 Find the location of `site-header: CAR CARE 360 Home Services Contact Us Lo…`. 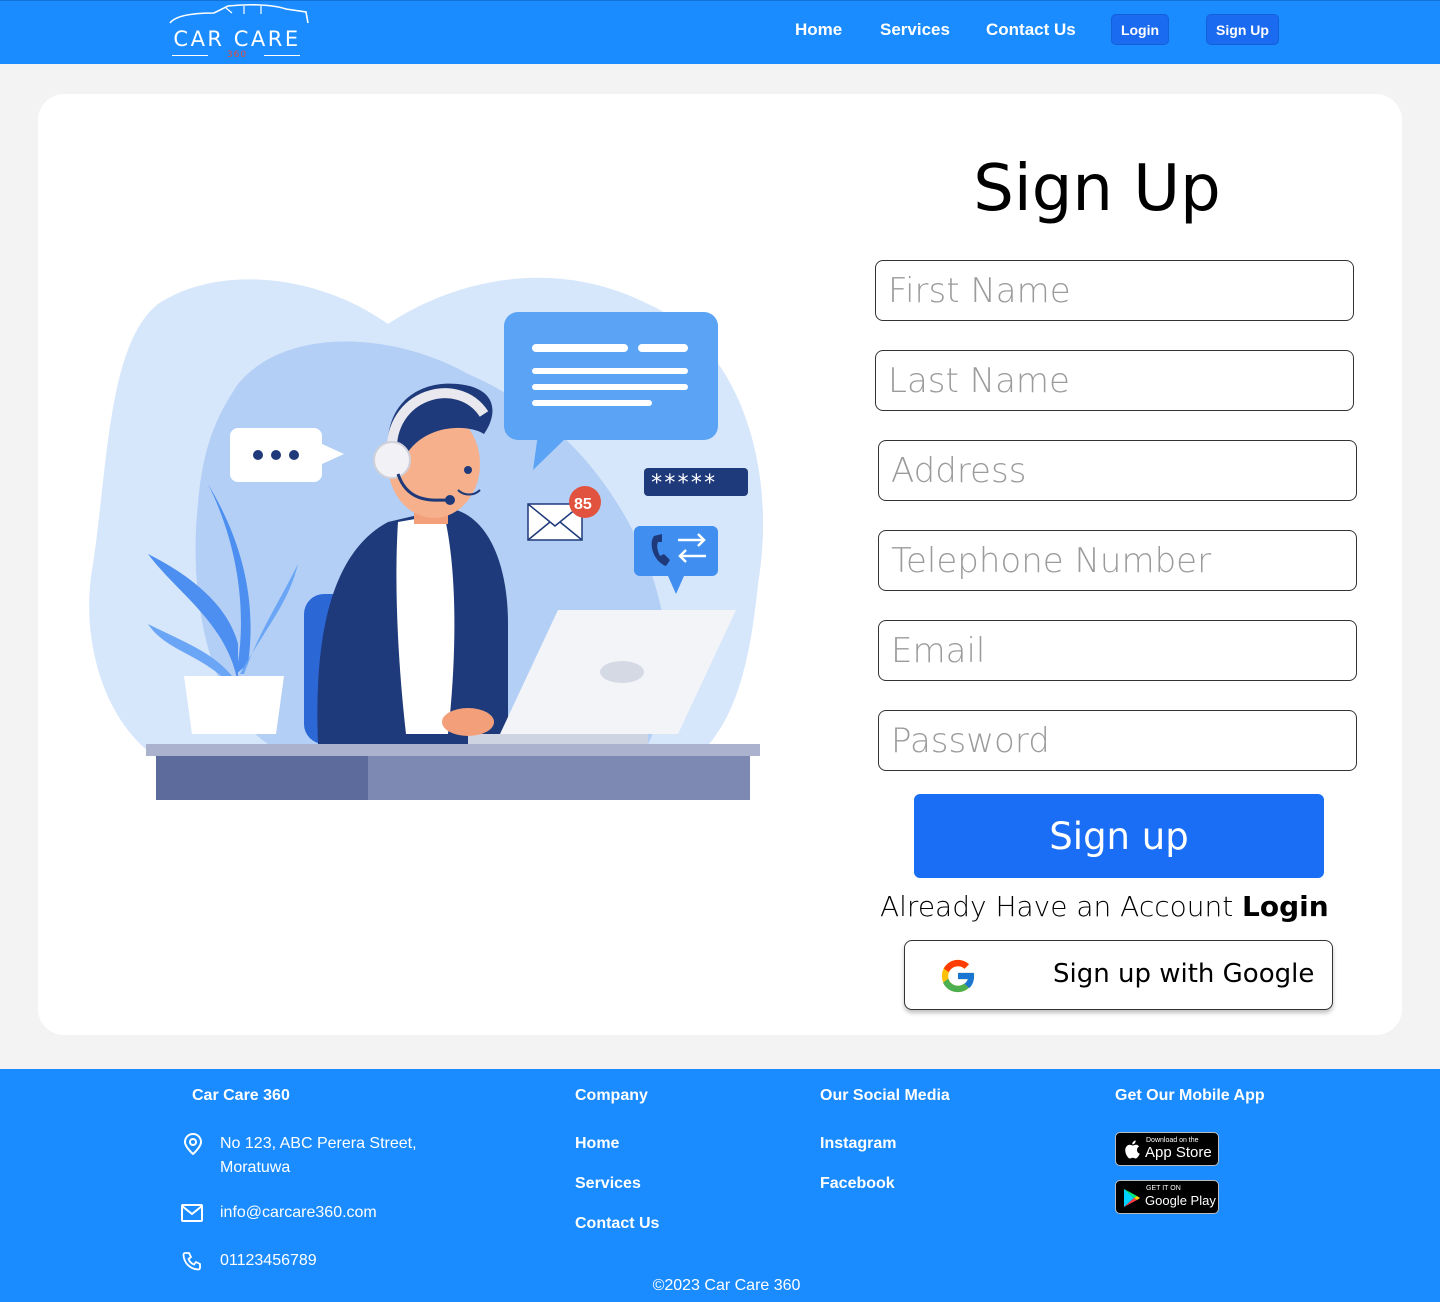

site-header: CAR CARE 360 Home Services Contact Us Lo… is located at coordinates (720, 32).